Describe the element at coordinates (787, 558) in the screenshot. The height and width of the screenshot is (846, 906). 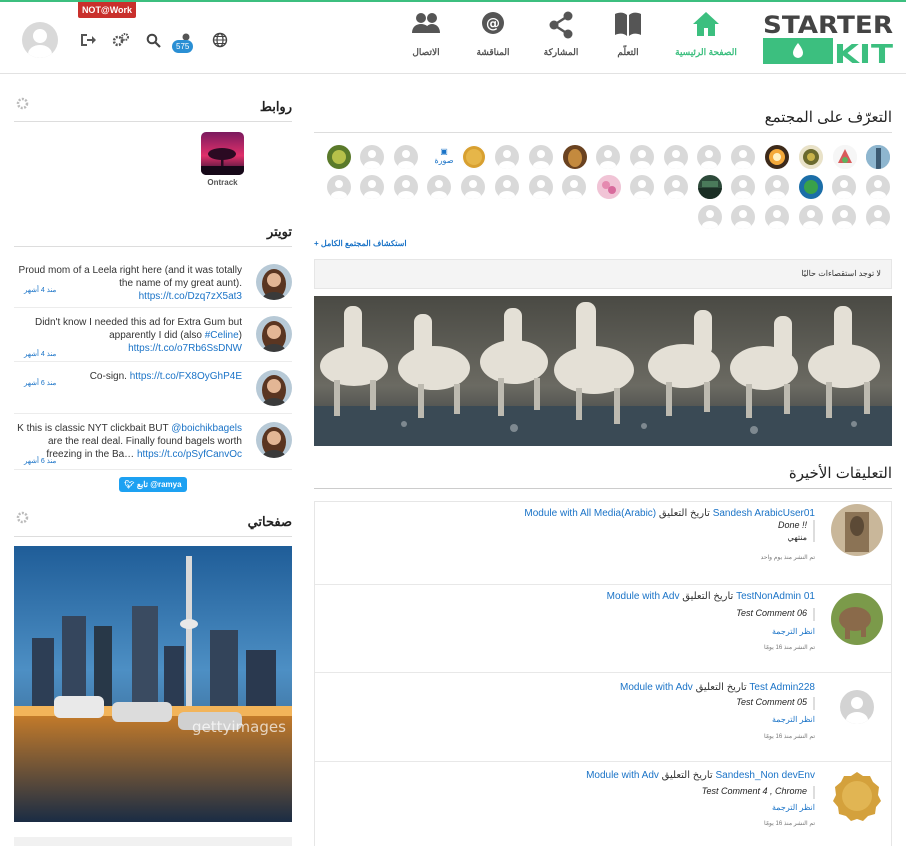
I see `comment-time: تم النشر منذ يوم واحد` at that location.